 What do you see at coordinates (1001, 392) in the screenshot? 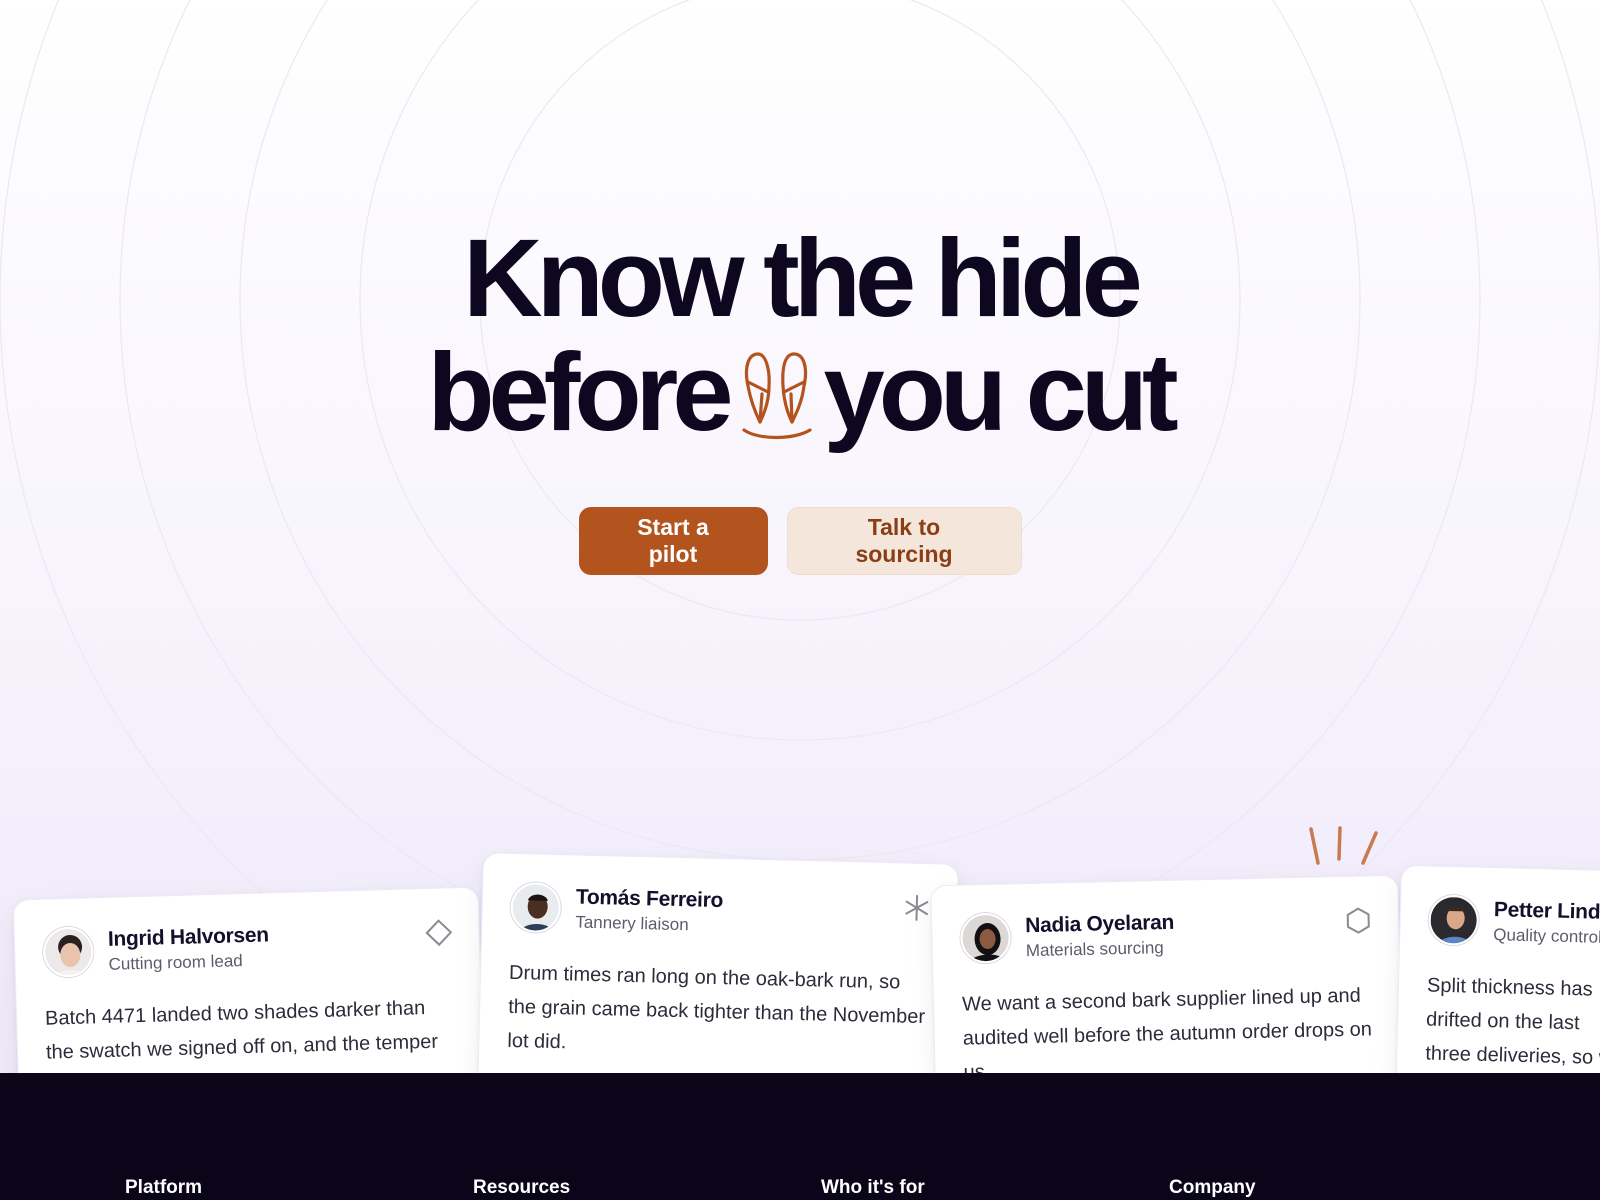
I see `hero-title-after: you cut` at bounding box center [1001, 392].